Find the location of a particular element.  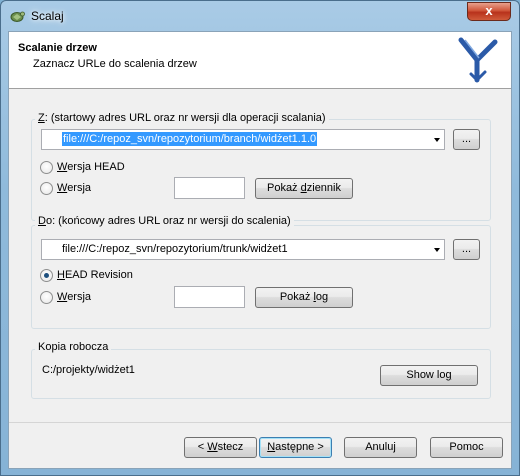

from-radio-revision: Wersja is located at coordinates (80, 189).